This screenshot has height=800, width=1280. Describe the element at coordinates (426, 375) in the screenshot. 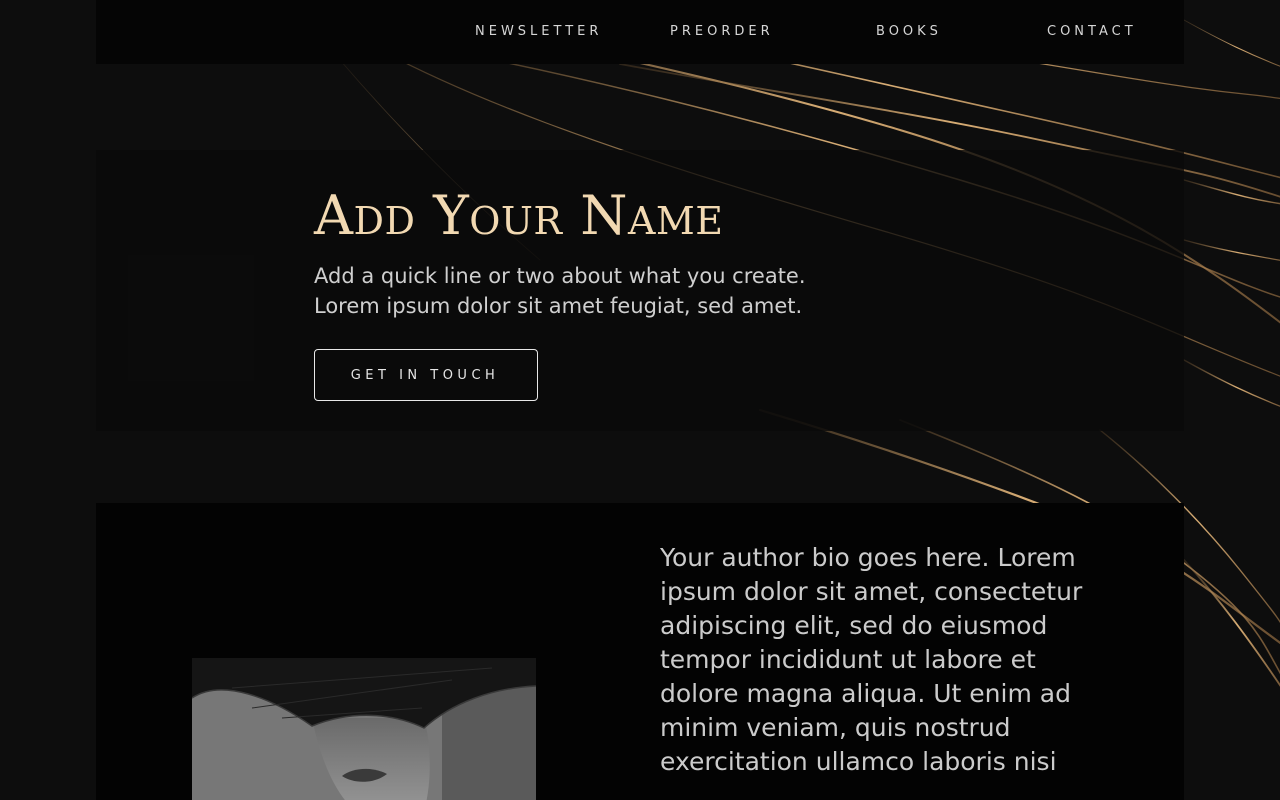

I see `get-in-touch-button: GET IN TOUCH` at that location.